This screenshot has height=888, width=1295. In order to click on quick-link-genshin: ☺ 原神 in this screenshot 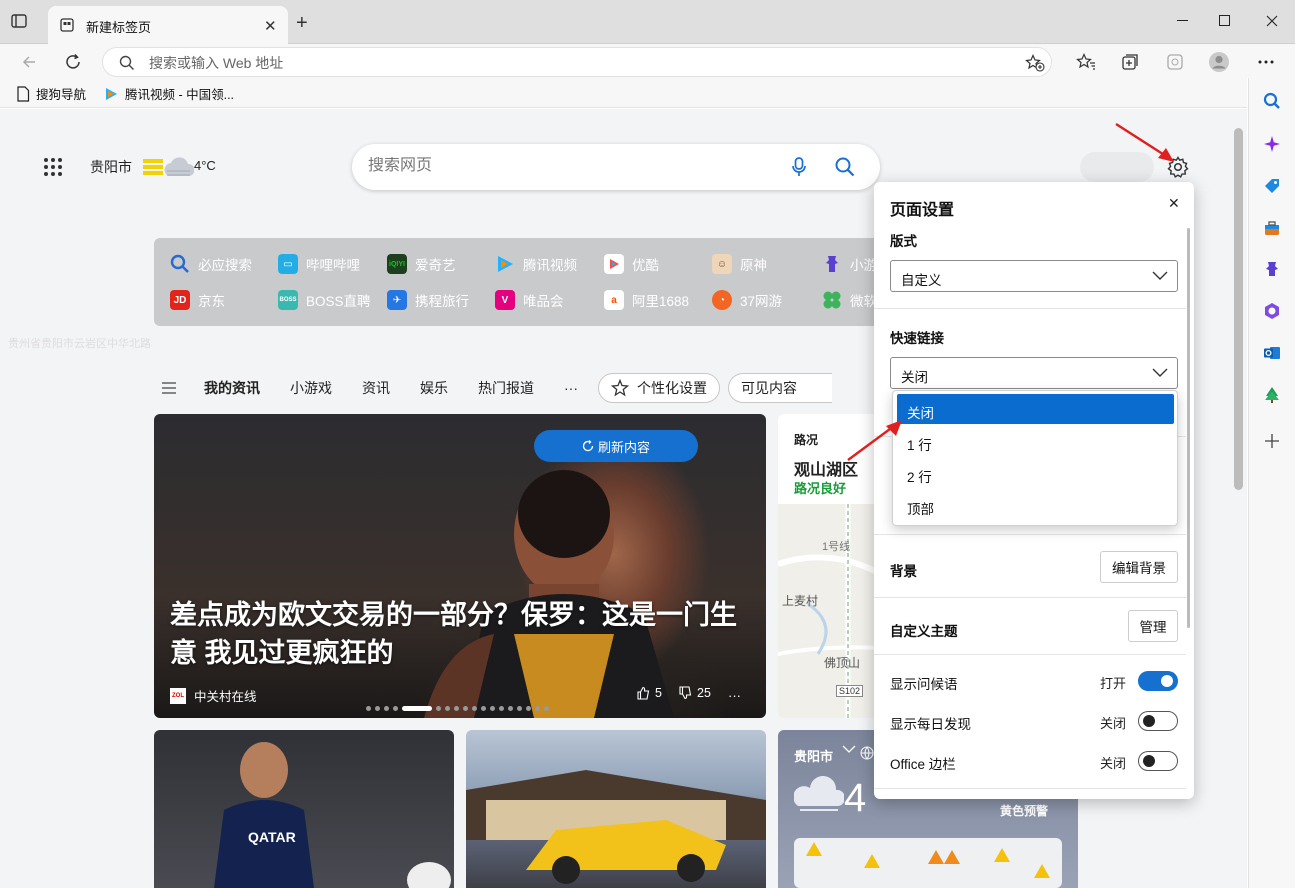, I will do `click(739, 264)`.